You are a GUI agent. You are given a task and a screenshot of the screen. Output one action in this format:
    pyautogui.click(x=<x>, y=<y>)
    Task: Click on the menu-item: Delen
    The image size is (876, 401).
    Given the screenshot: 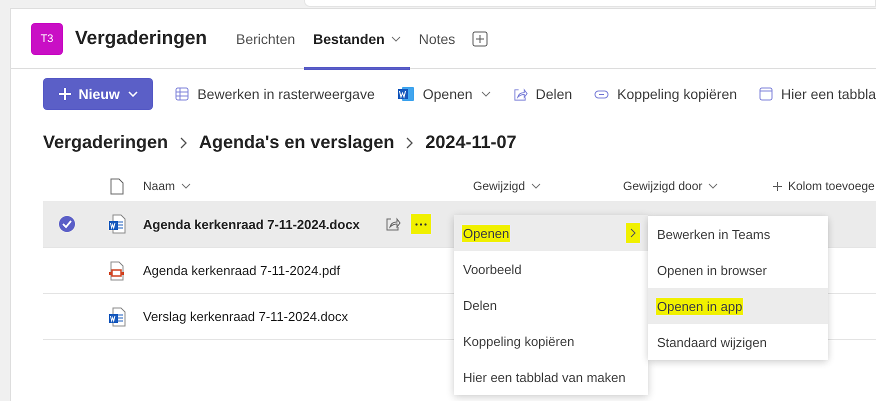 What is the action you would take?
    pyautogui.click(x=551, y=305)
    